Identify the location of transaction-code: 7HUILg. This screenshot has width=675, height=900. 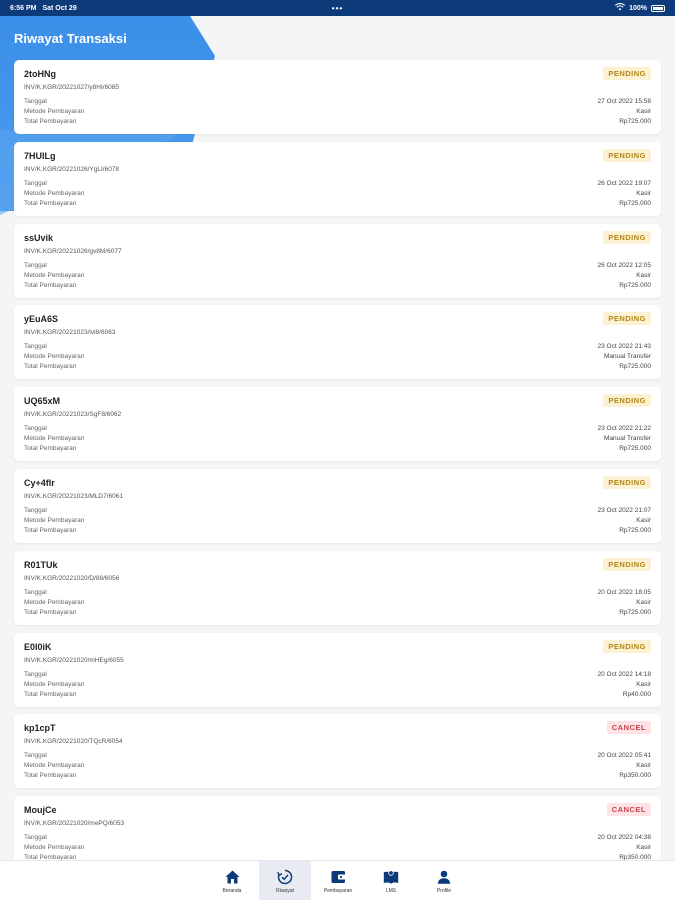
(40, 155).